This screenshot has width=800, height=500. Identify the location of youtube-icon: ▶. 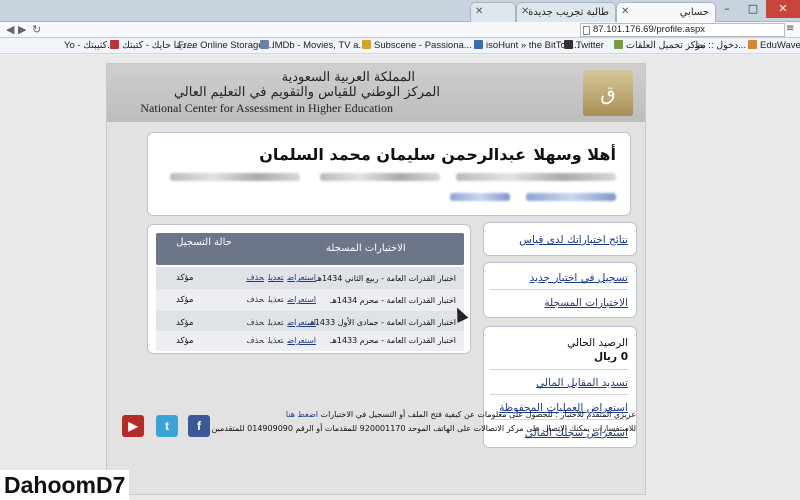
(133, 426).